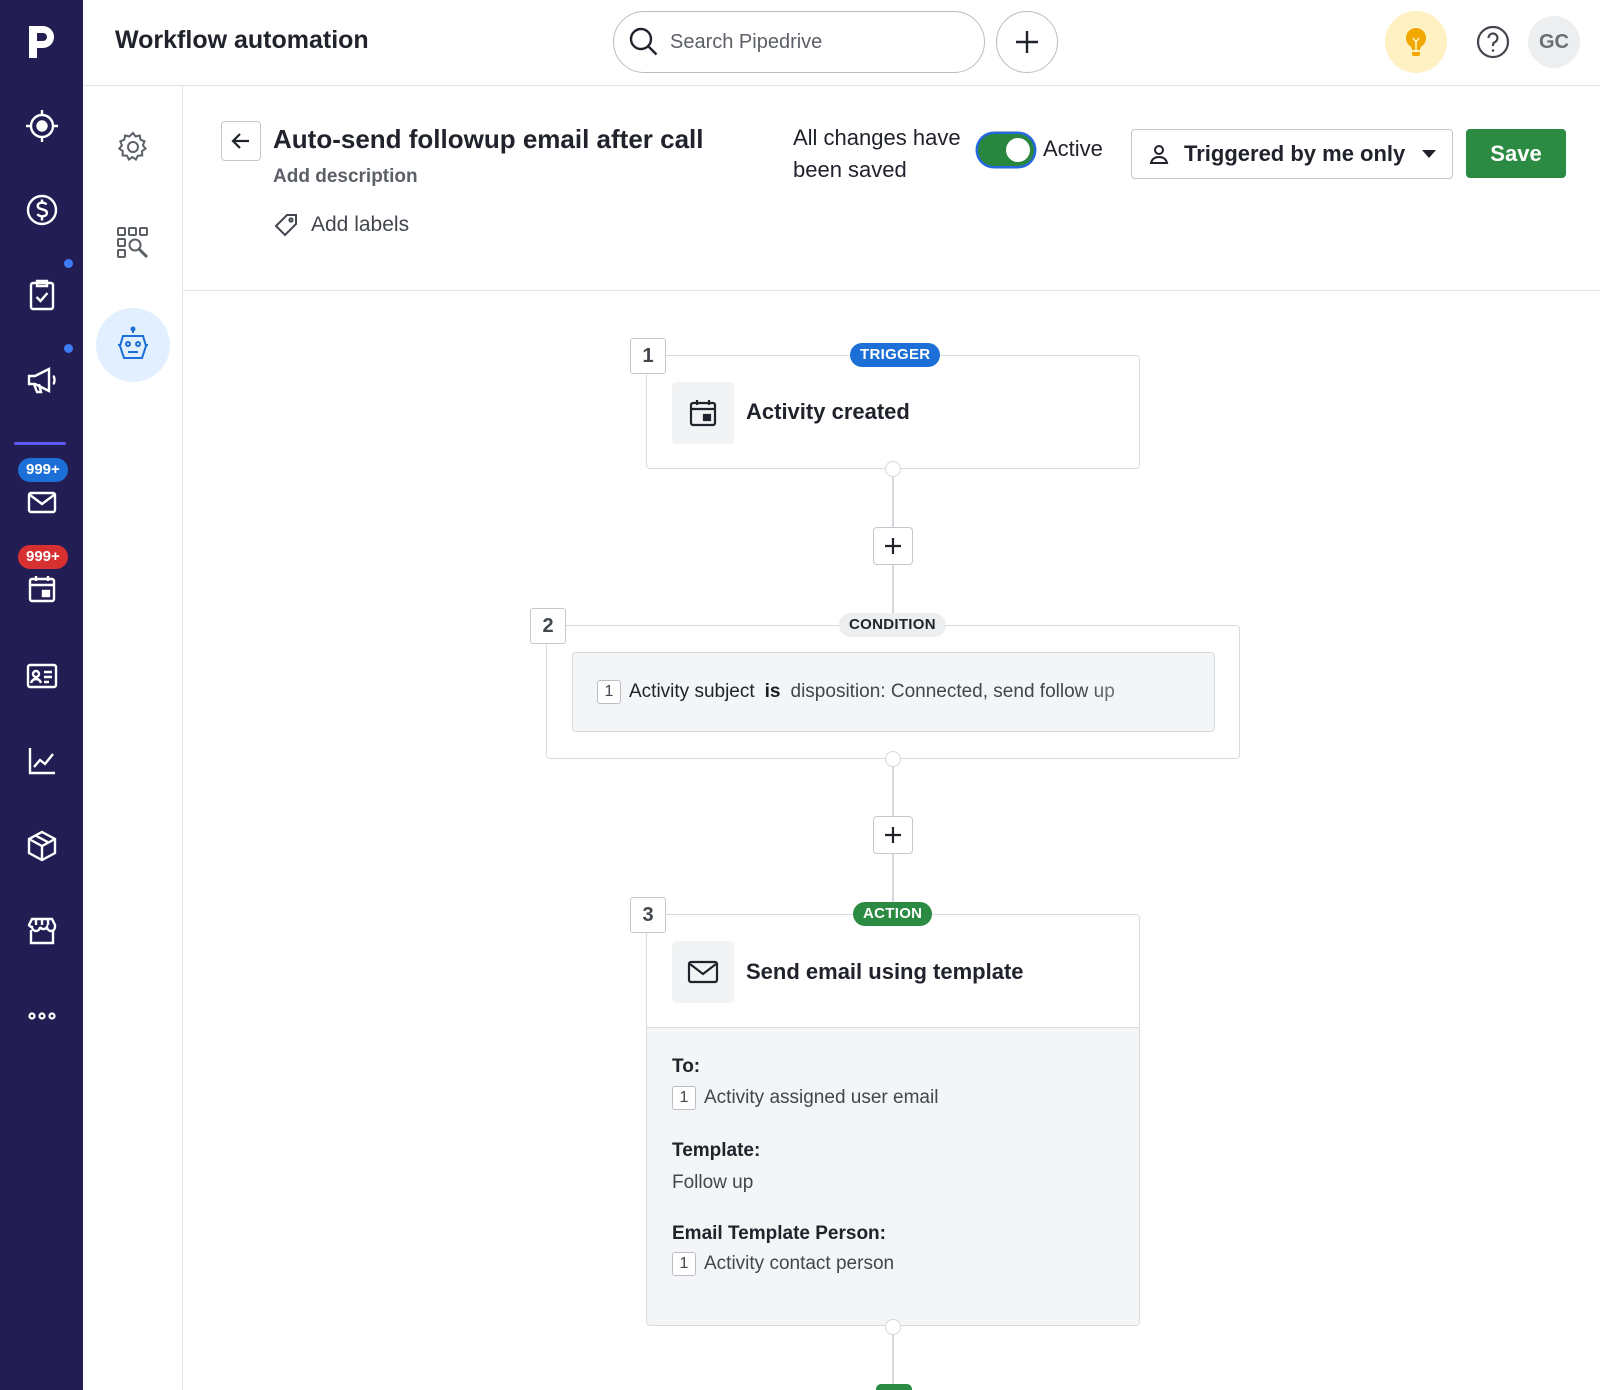  What do you see at coordinates (779, 1233) in the screenshot?
I see `template-person-label: Email Template Person:` at bounding box center [779, 1233].